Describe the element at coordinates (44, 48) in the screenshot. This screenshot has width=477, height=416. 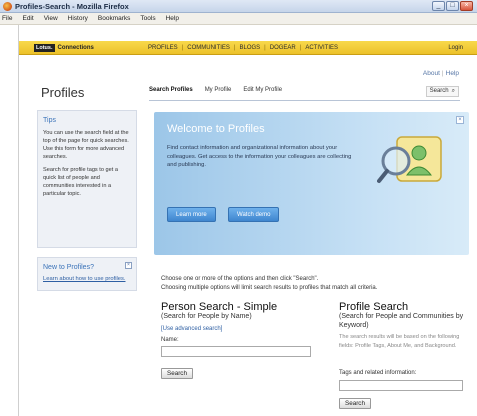
I see `lotus-badge: Lotus.` at that location.